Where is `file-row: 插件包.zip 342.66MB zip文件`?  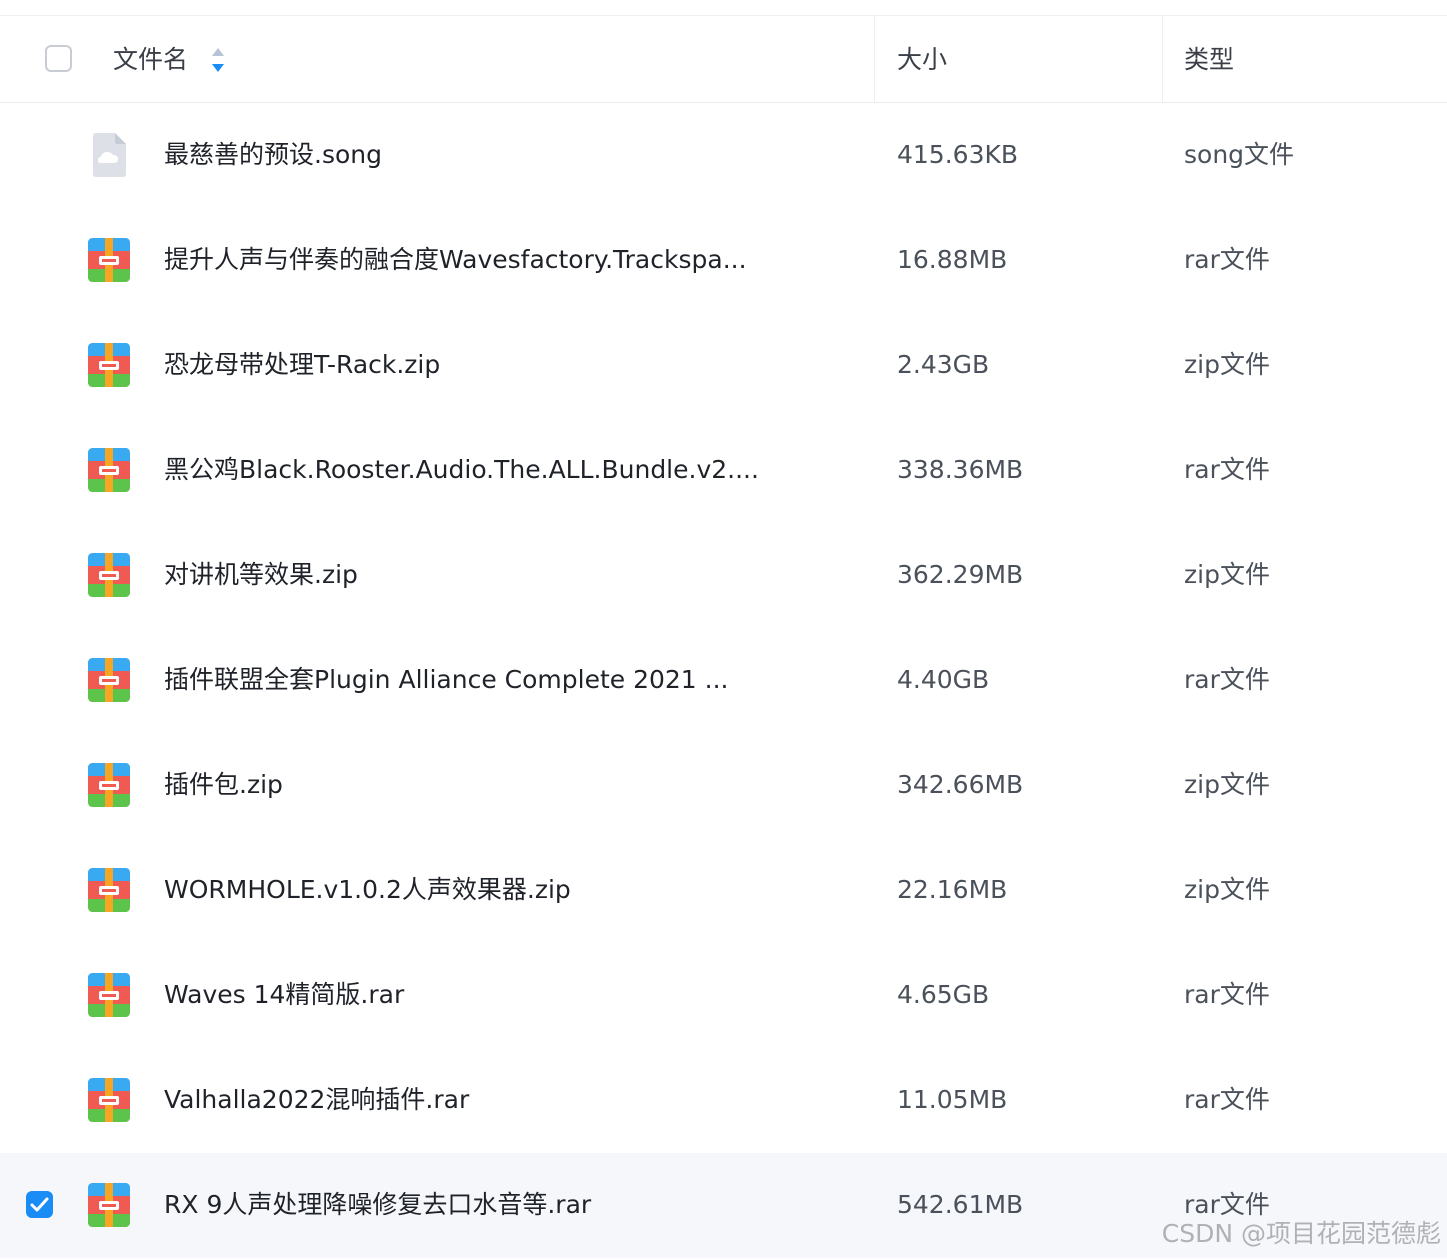
file-row: 插件包.zip 342.66MB zip文件 is located at coordinates (723, 785).